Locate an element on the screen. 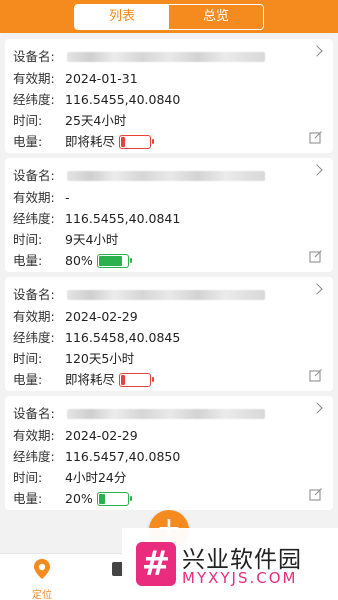 Image resolution: width=338 pixels, height=600 pixels. coords-value: 116.5455,40.0841 is located at coordinates (123, 218).